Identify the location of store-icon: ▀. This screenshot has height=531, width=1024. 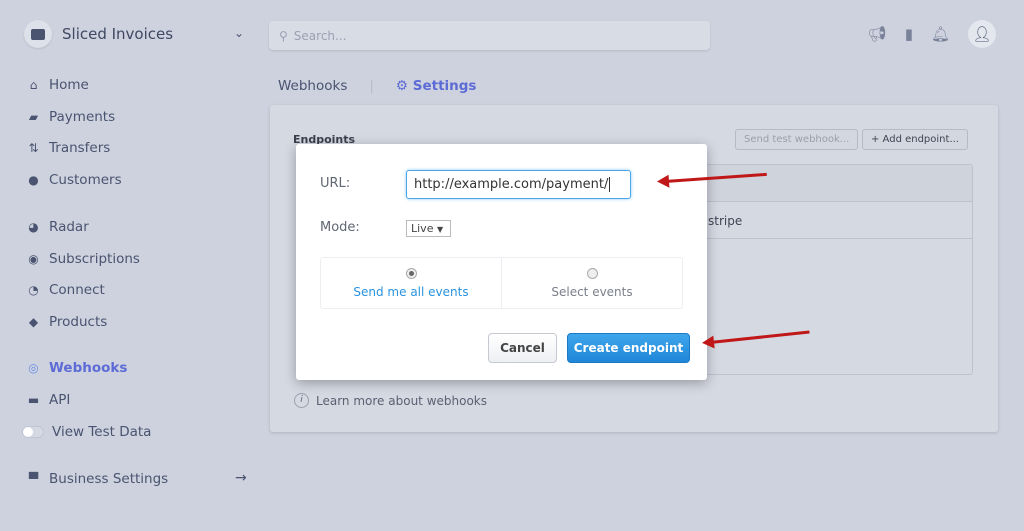
(33, 479).